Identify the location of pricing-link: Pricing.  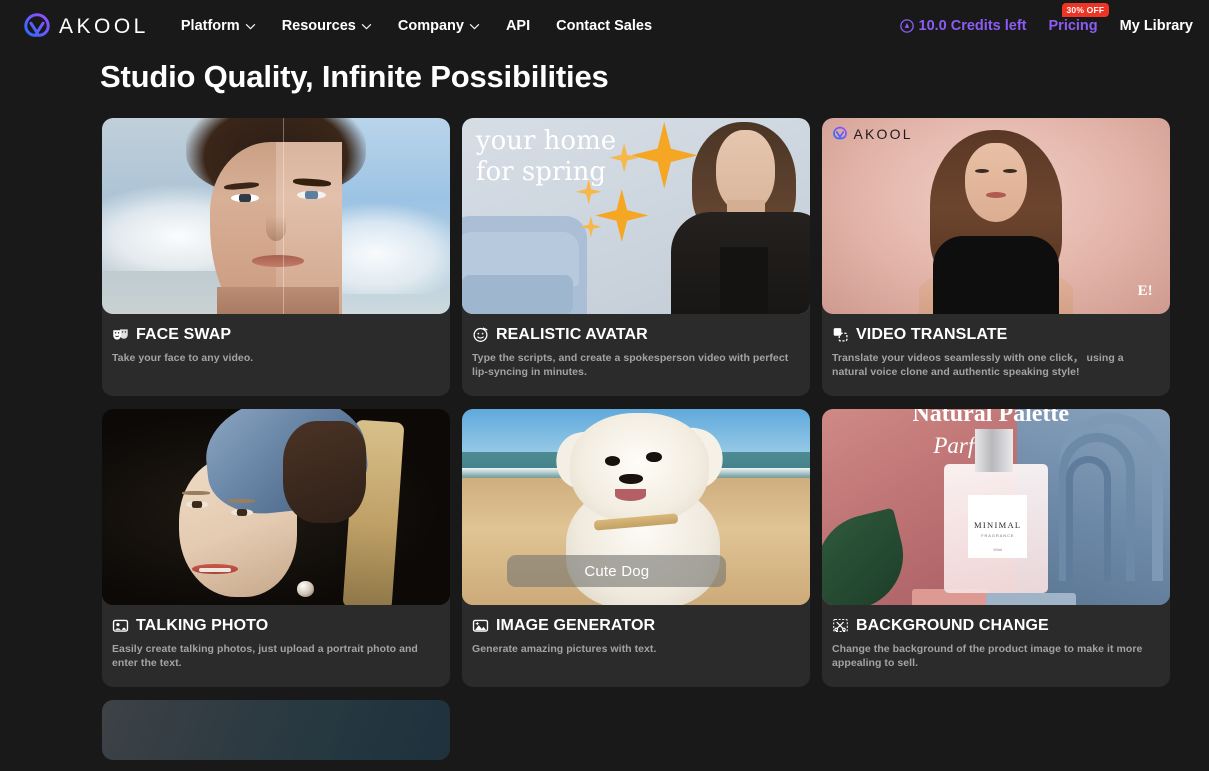
(1073, 26).